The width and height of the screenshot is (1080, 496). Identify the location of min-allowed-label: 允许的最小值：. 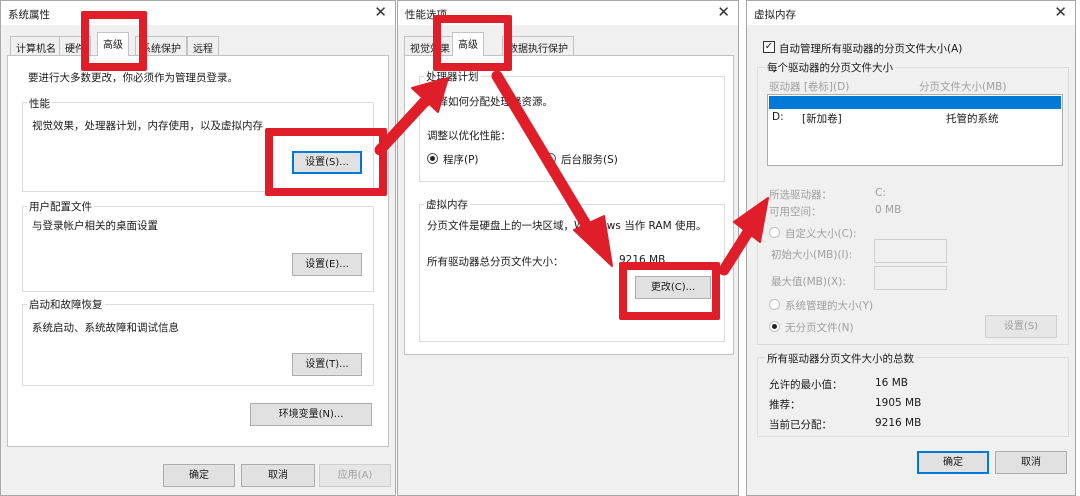
(806, 385).